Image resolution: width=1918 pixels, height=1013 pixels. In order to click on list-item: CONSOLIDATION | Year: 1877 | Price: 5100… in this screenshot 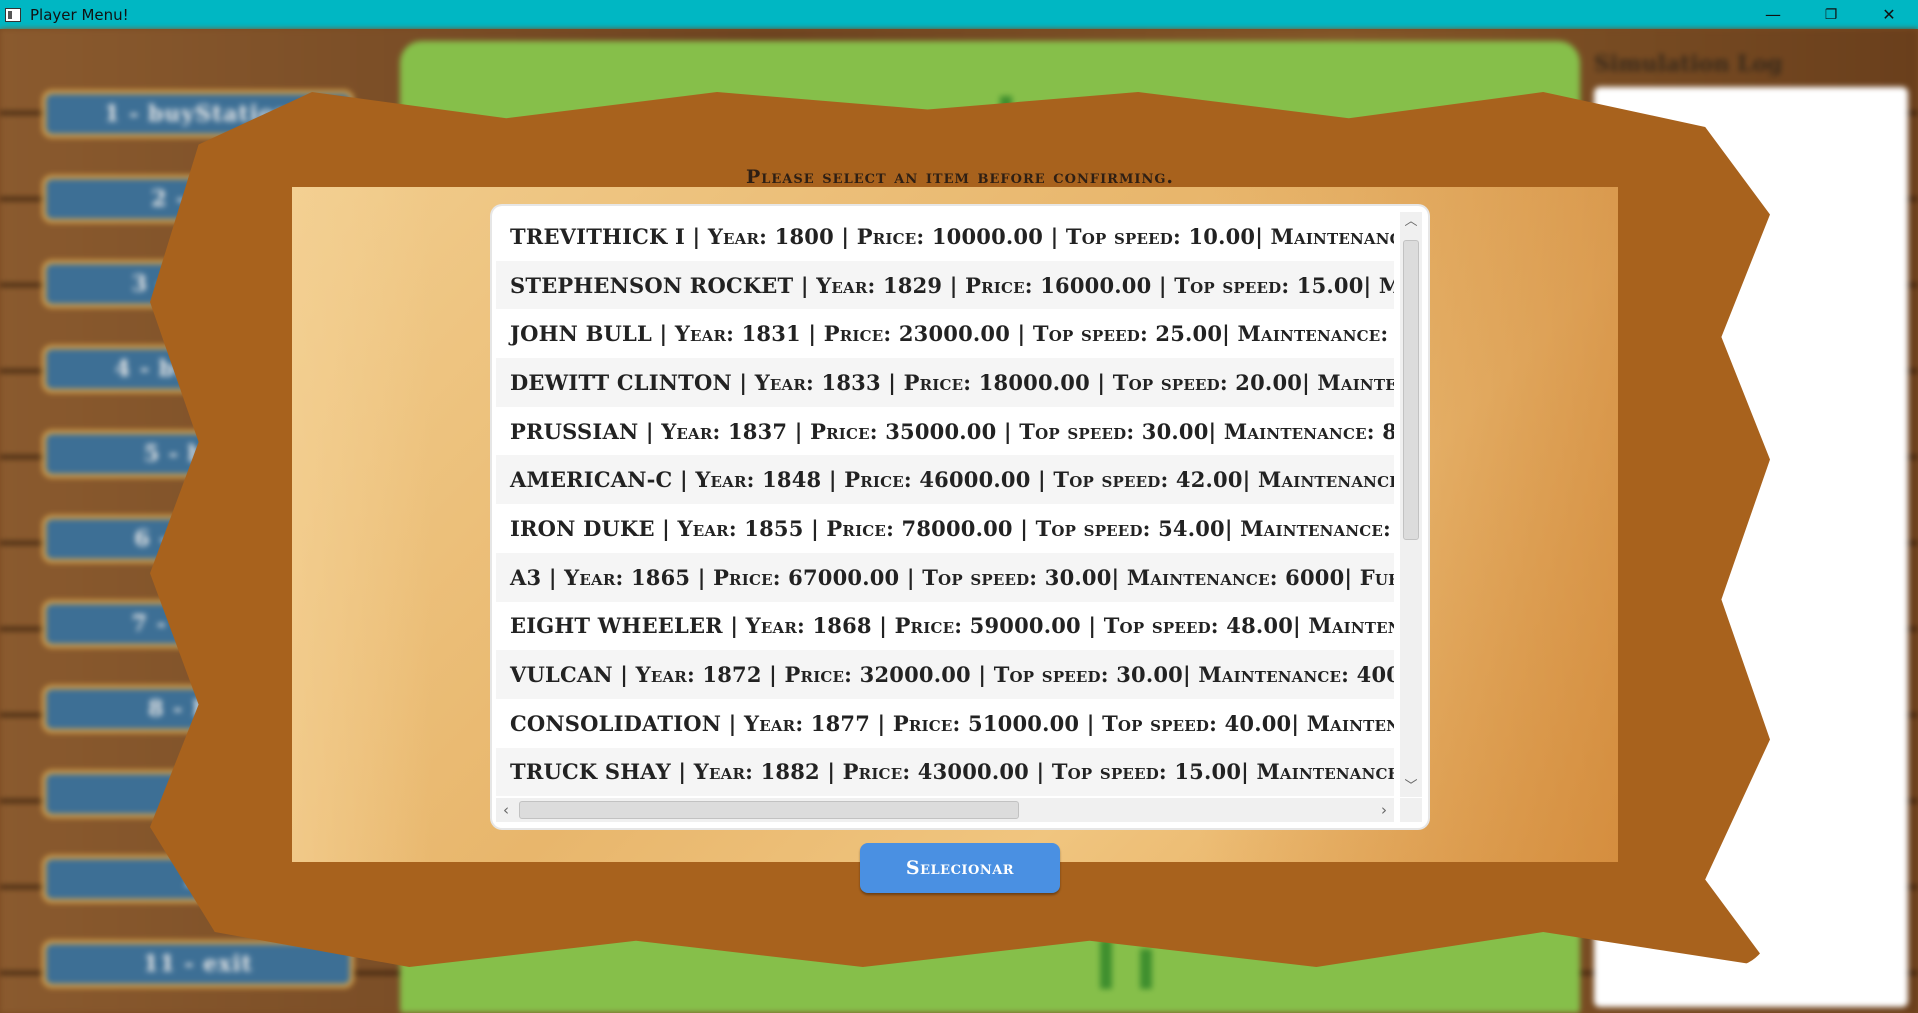, I will do `click(945, 723)`.